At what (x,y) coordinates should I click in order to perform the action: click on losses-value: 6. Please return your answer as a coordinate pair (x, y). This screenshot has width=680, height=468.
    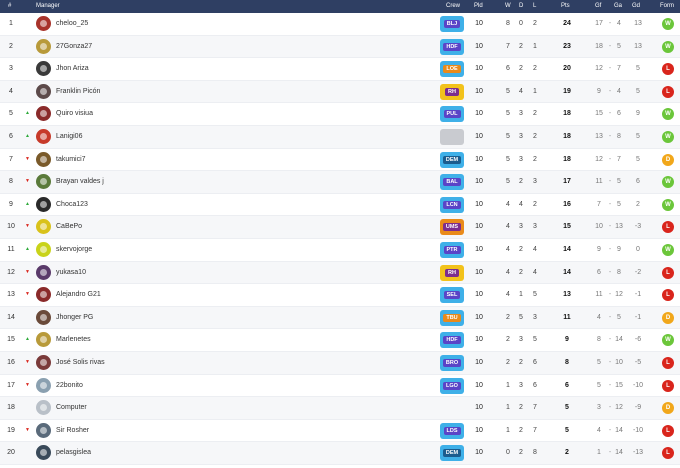
    Looking at the image, I should click on (535, 385).